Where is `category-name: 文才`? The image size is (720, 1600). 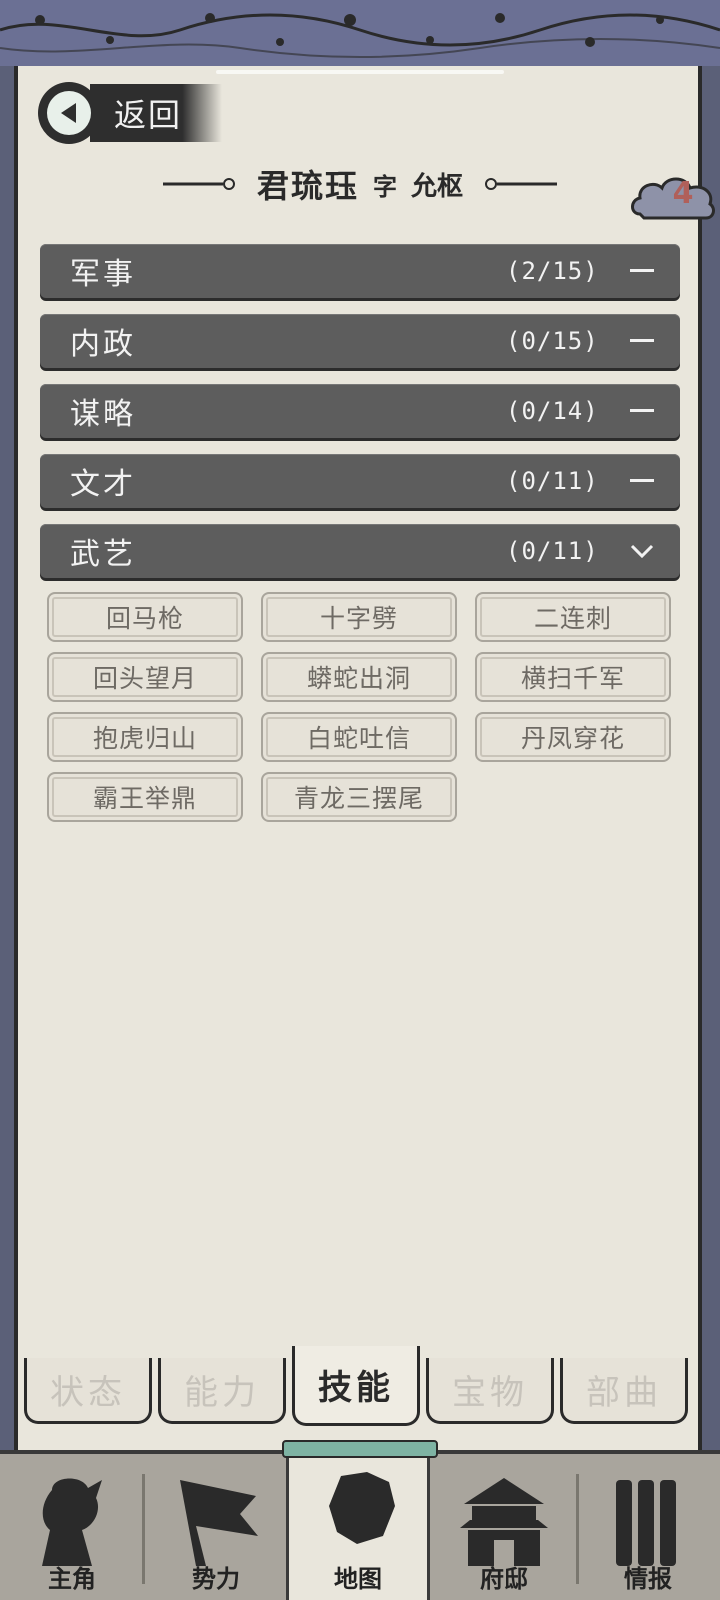
category-name: 文才 is located at coordinates (103, 484).